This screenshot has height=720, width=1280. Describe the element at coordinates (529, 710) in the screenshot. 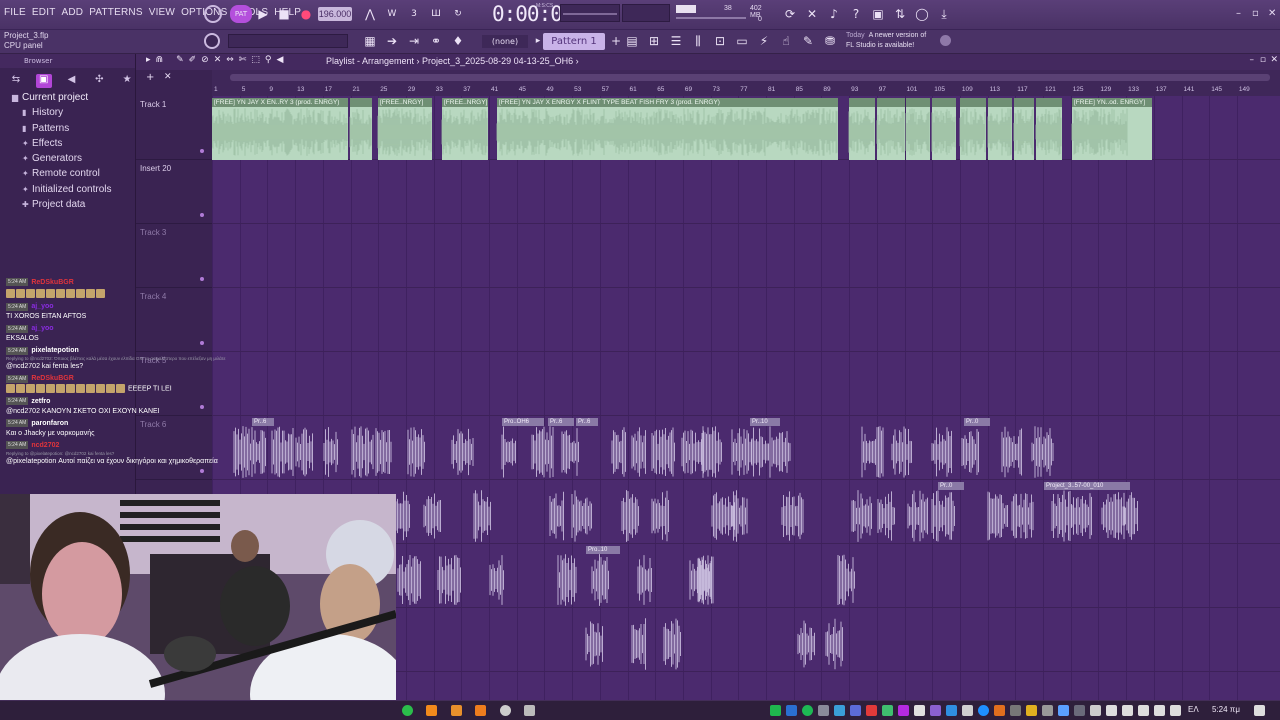

I see `audio-app-icon` at that location.